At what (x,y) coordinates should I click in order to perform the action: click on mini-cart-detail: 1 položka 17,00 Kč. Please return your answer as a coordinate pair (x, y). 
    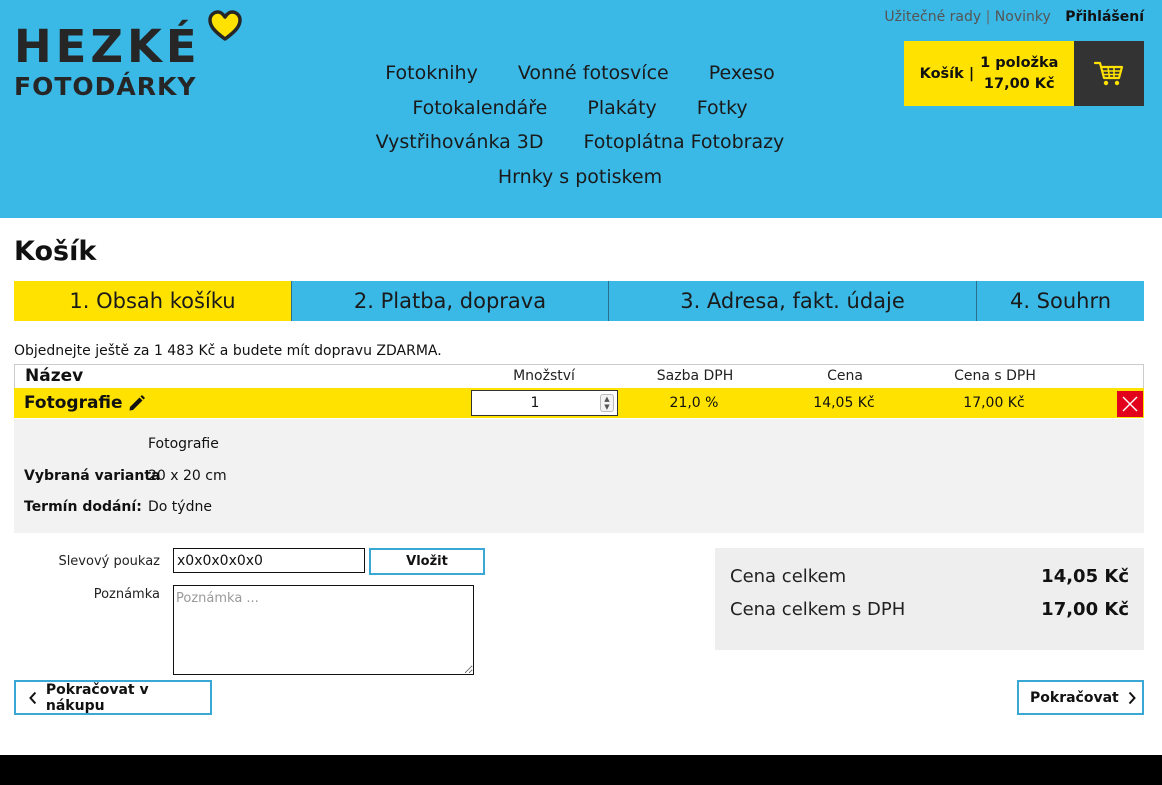
    Looking at the image, I should click on (1019, 74).